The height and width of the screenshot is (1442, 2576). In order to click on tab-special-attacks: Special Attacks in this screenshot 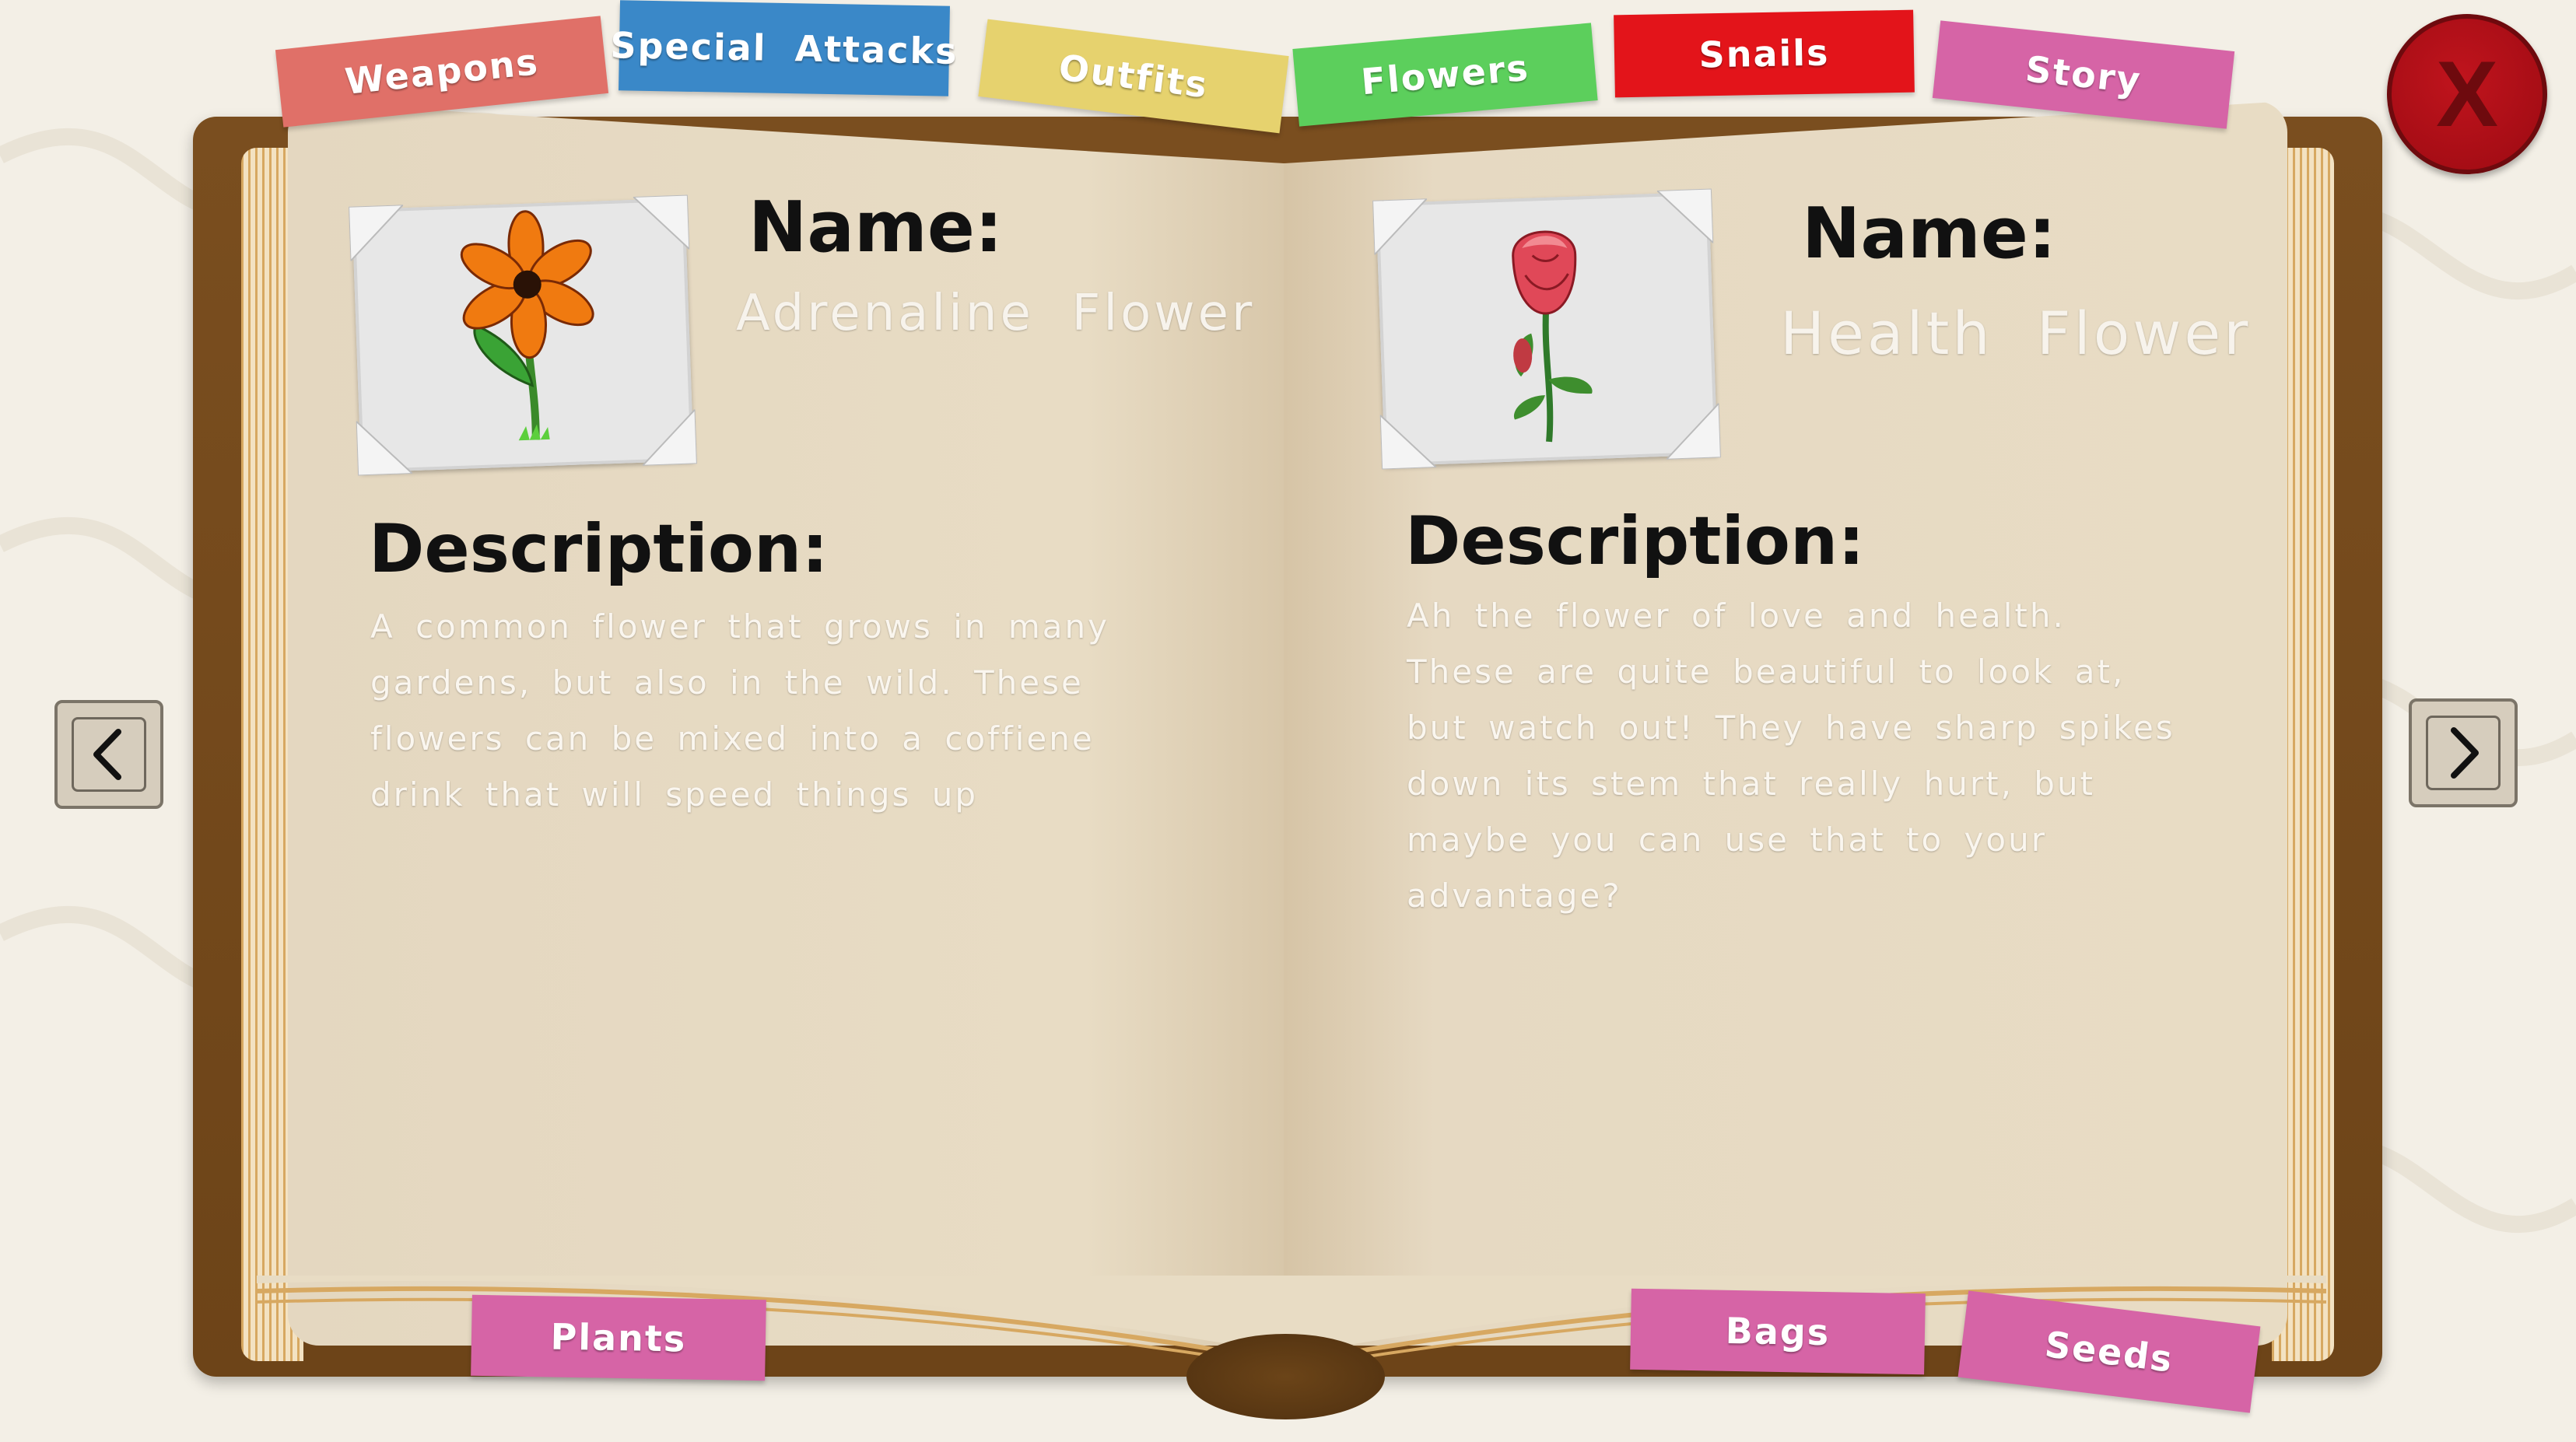, I will do `click(784, 48)`.